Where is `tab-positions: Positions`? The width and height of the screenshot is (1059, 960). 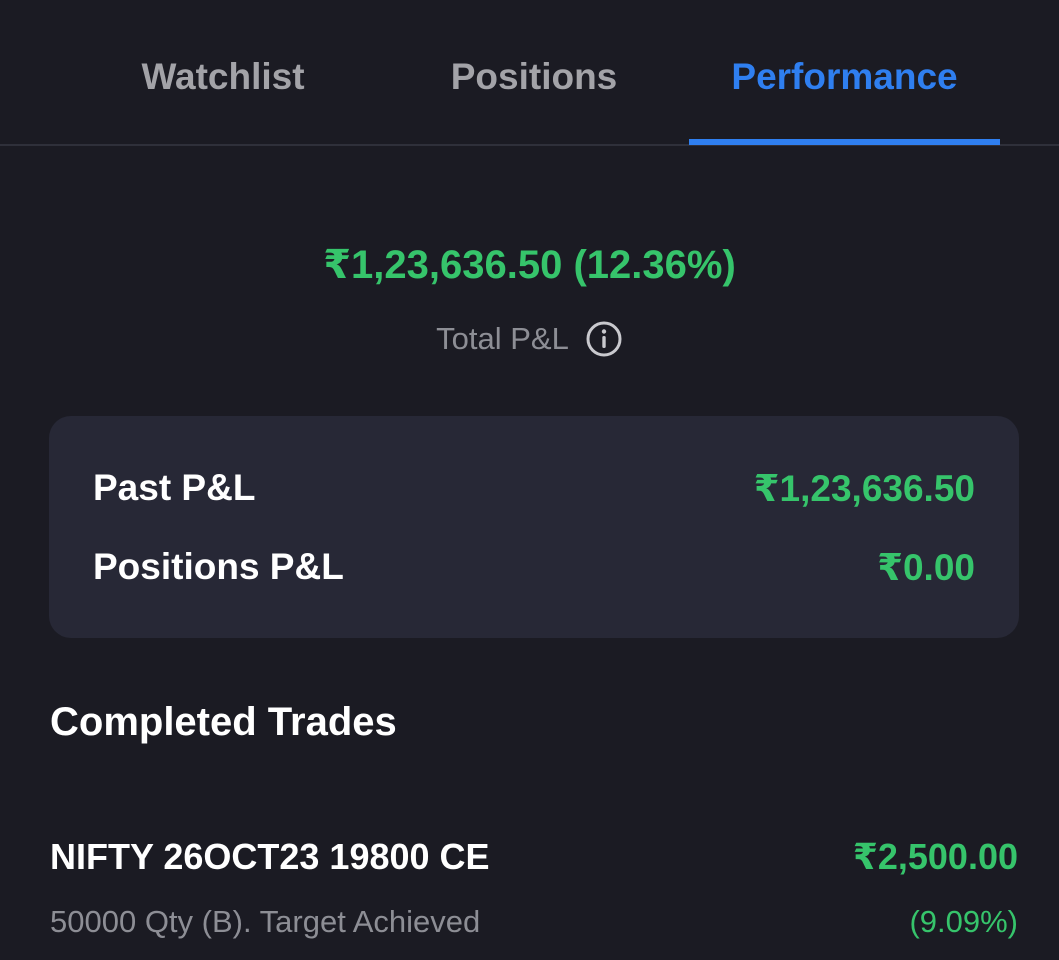 tab-positions: Positions is located at coordinates (534, 81).